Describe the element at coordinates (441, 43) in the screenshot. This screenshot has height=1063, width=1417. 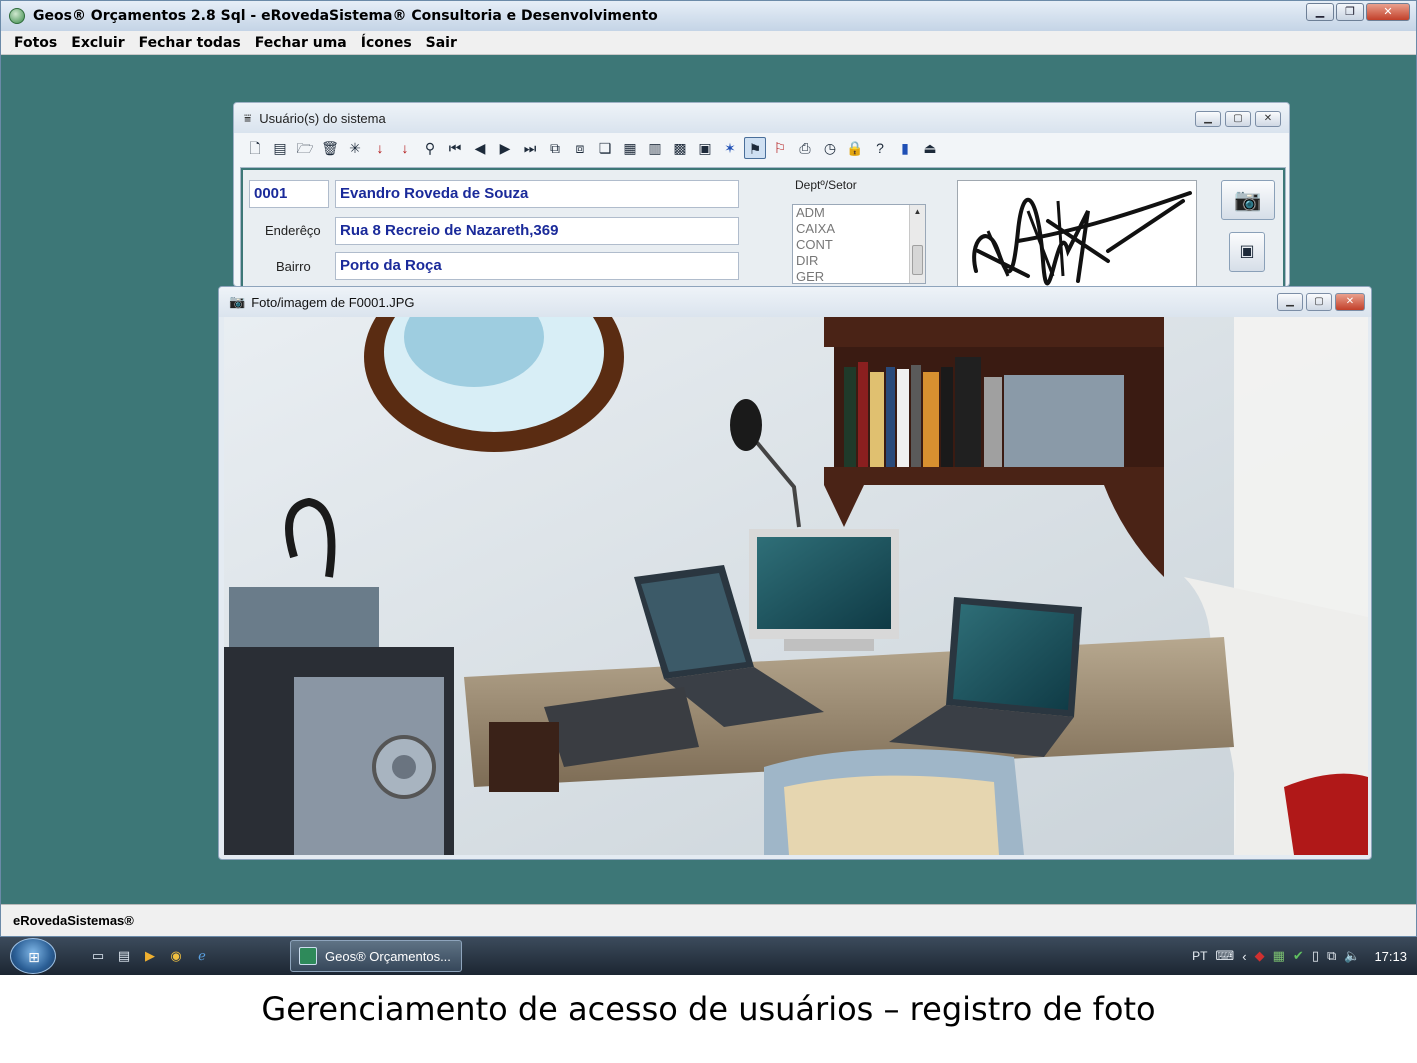
I see `menu-sair: Sair` at that location.